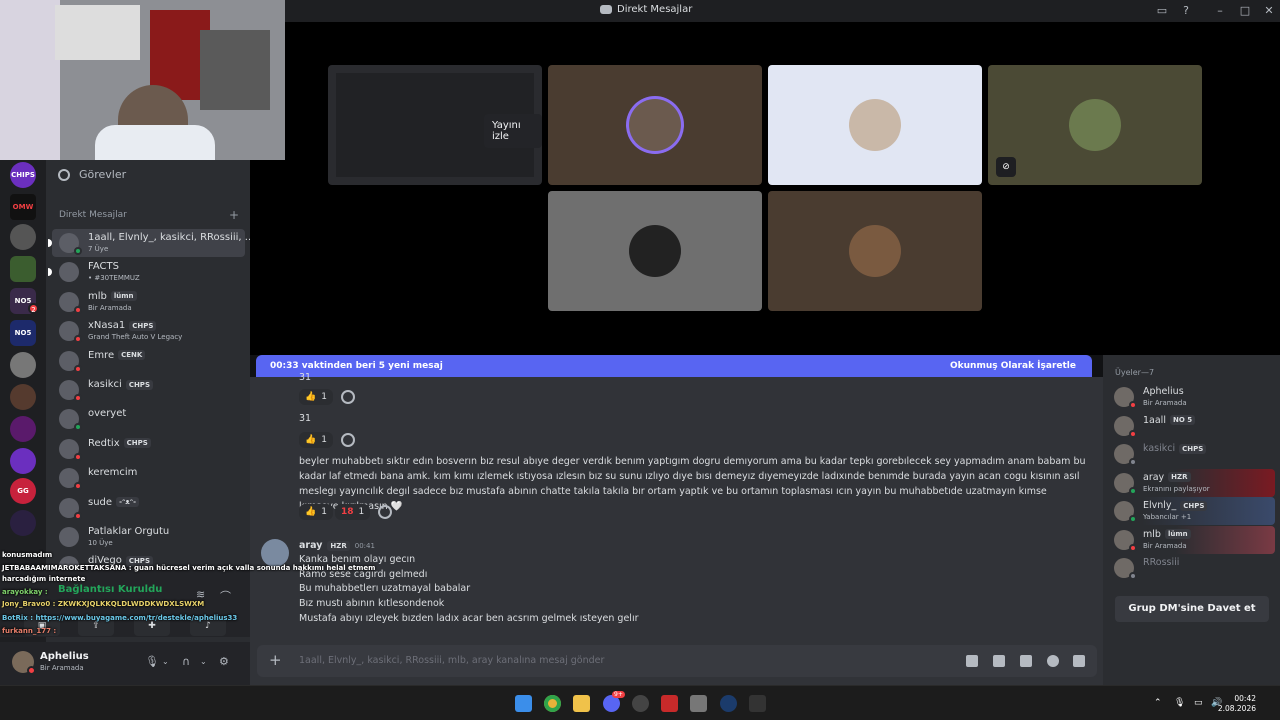 This screenshot has width=1280, height=720. I want to click on server-icon: OMW, so click(23, 207).